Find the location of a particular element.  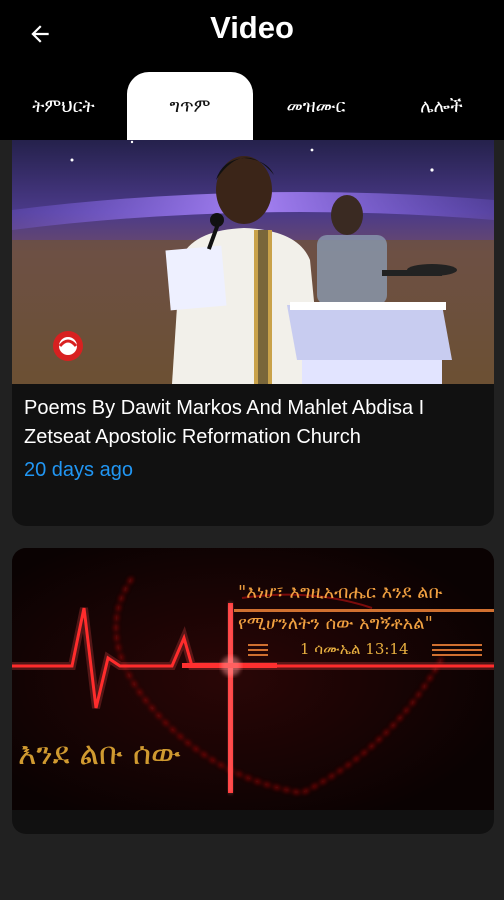

tab-poems: ግጥም is located at coordinates (190, 106).